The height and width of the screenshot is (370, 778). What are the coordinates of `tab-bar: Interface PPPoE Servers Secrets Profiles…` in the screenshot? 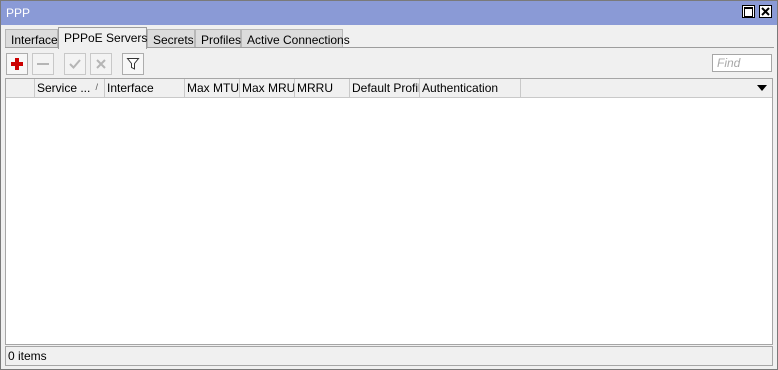 It's located at (391, 38).